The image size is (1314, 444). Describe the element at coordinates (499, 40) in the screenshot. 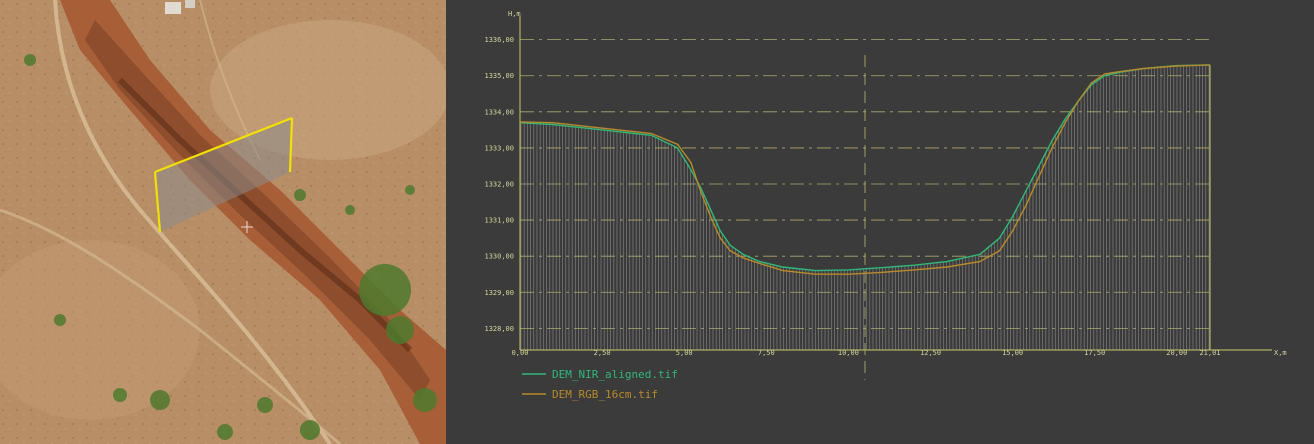

I see `y-tick-label: 1336,00` at that location.